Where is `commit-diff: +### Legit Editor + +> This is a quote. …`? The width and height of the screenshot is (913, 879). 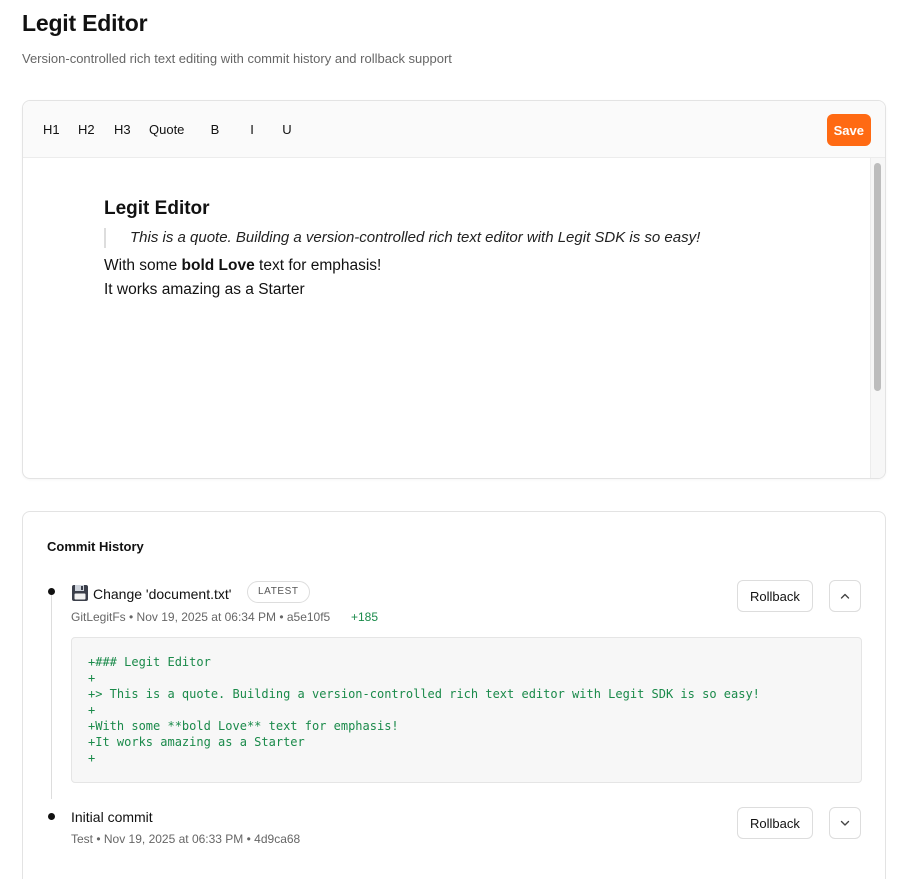 commit-diff: +### Legit Editor + +> This is a quote. … is located at coordinates (466, 710).